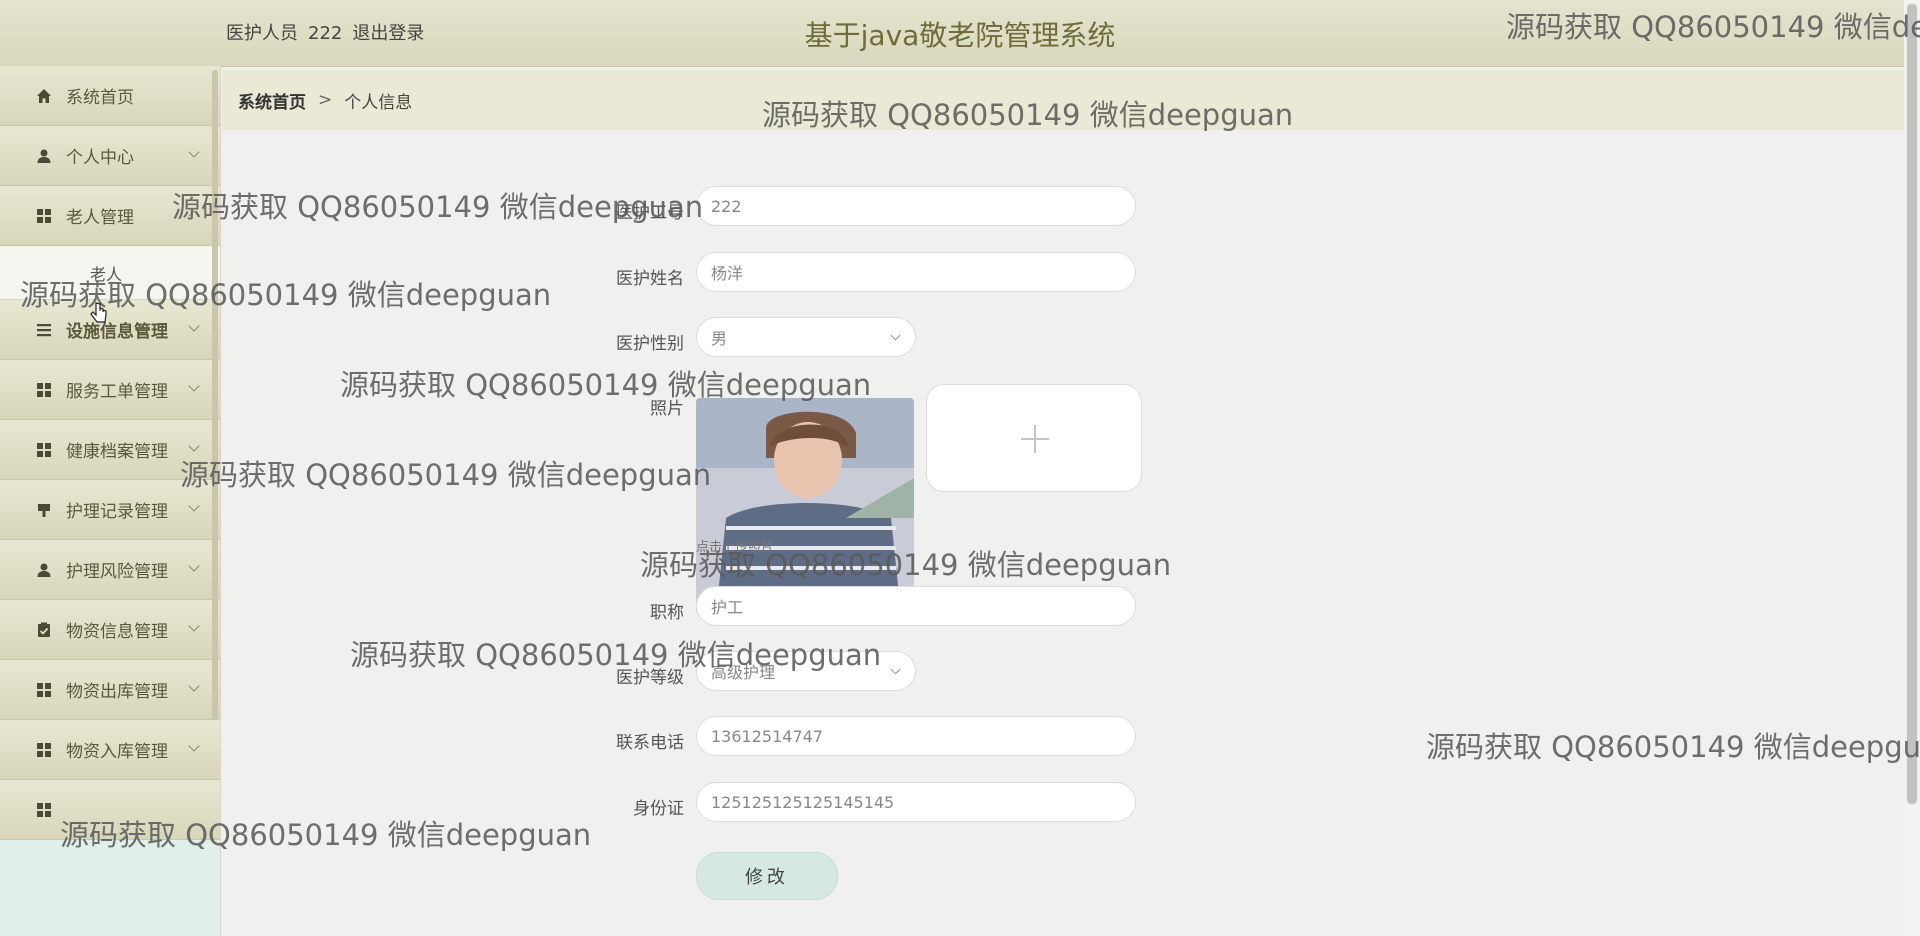 Image resolution: width=1920 pixels, height=936 pixels. Describe the element at coordinates (44, 330) in the screenshot. I see `list-icon` at that location.